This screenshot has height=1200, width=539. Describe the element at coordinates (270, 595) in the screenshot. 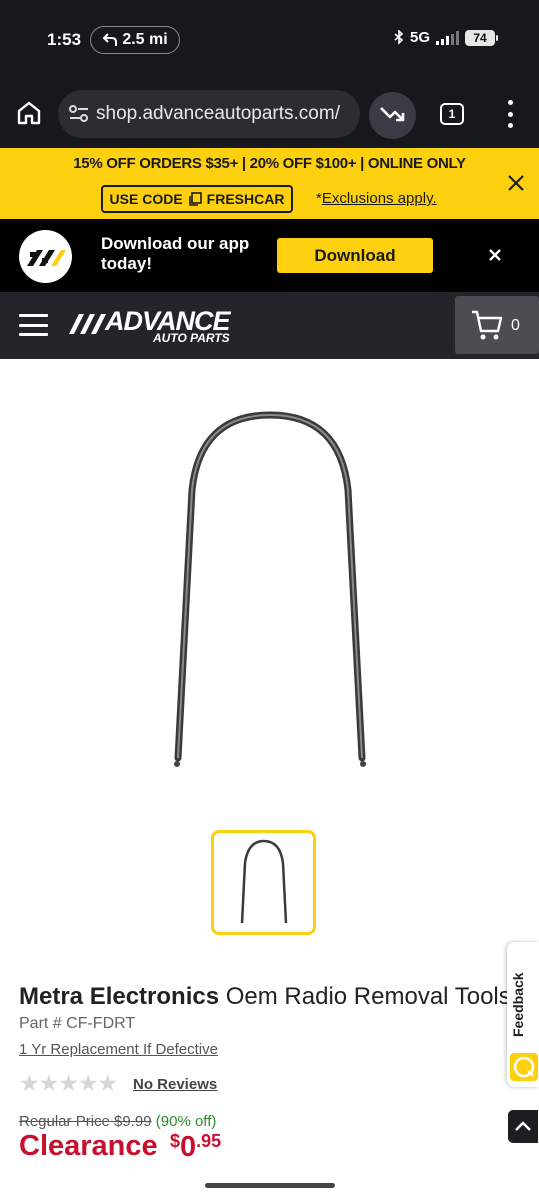

I see `product-image` at that location.